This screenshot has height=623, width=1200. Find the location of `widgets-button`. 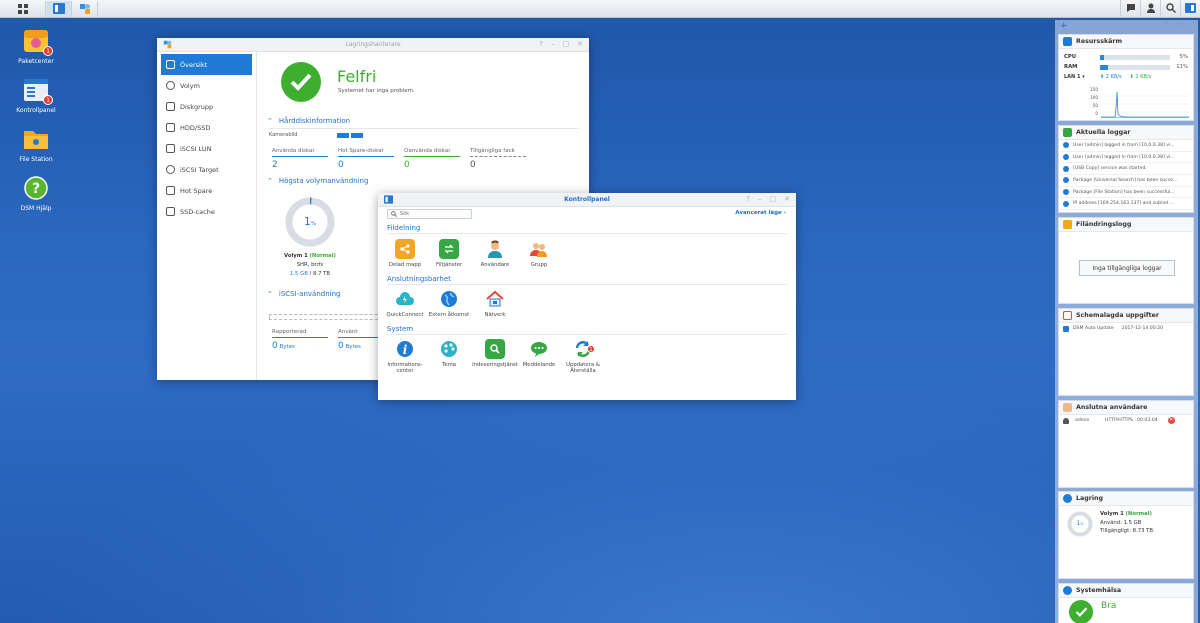

widgets-button is located at coordinates (1190, 8).